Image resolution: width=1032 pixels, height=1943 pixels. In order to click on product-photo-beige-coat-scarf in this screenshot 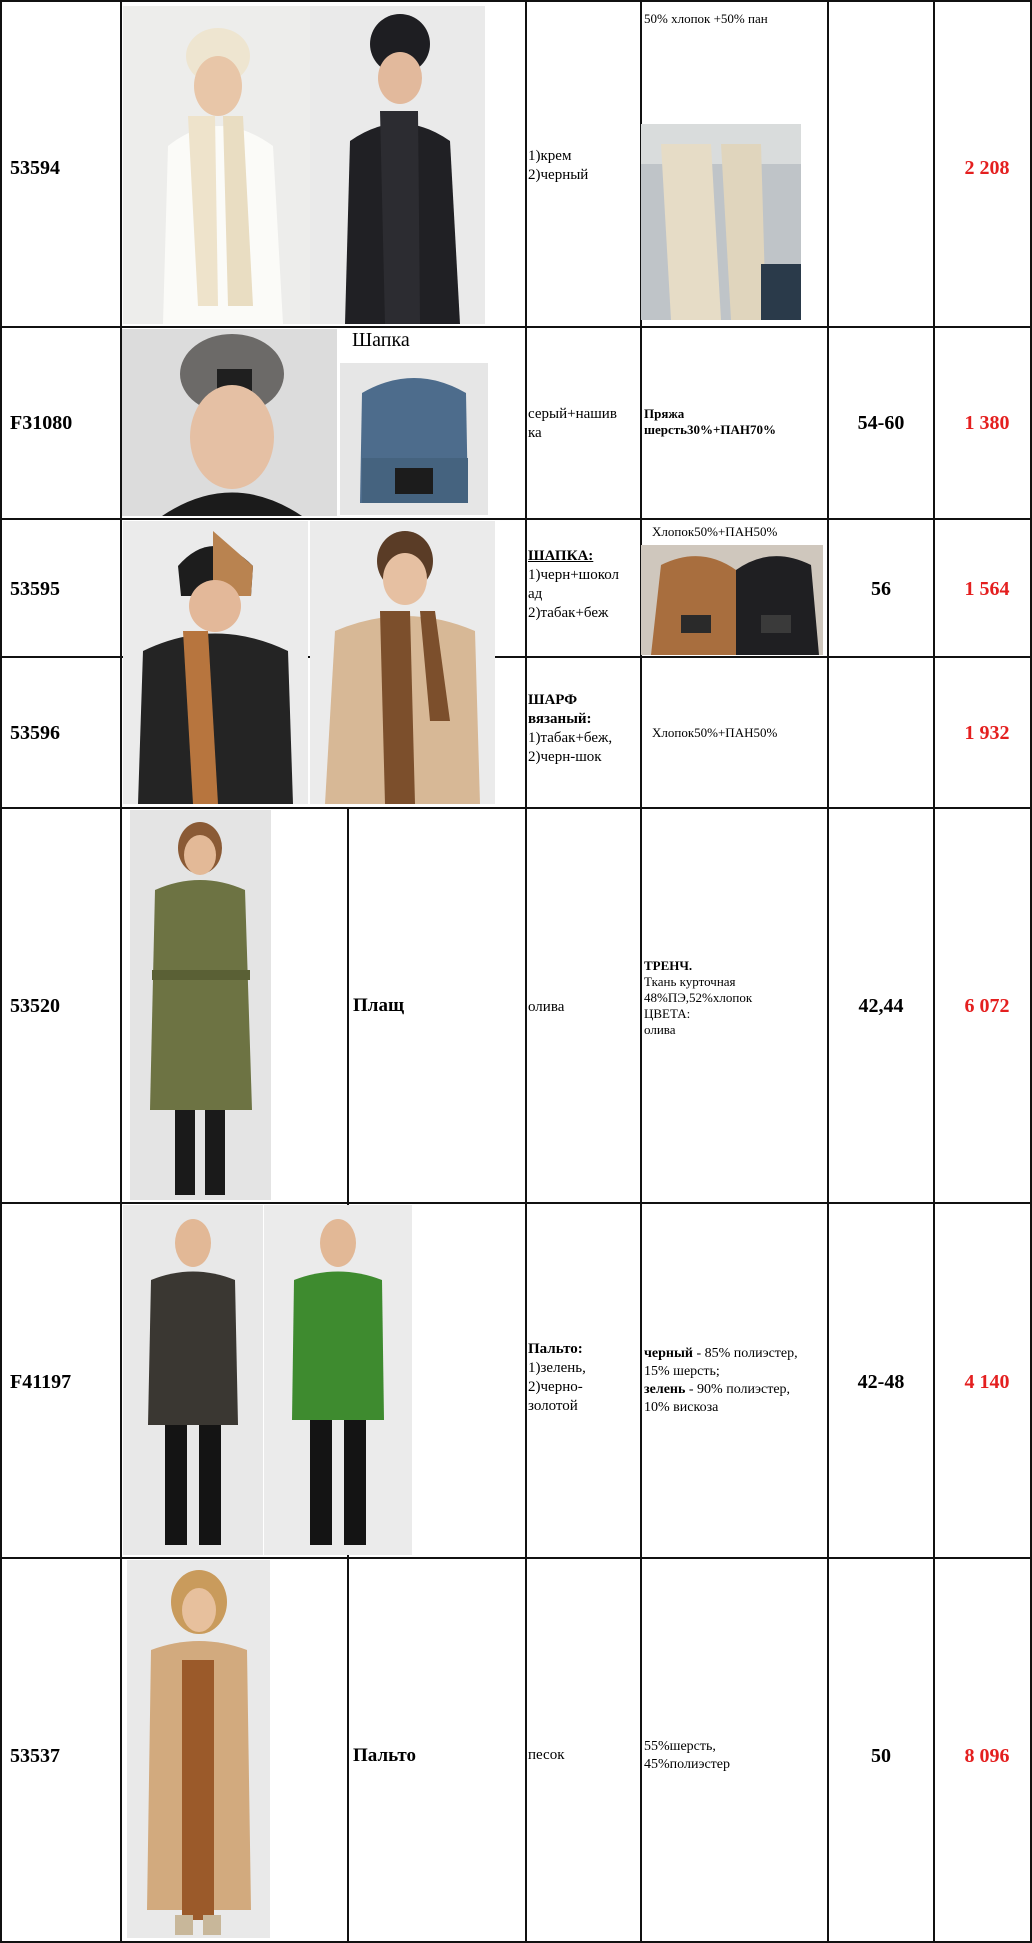, I will do `click(402, 662)`.